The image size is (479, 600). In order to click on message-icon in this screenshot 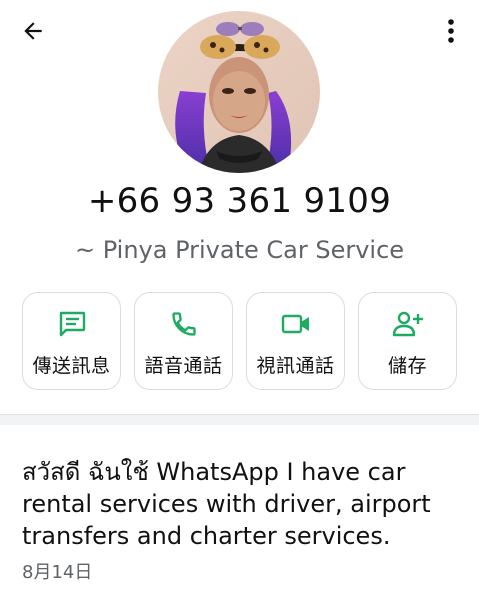, I will do `click(72, 324)`.